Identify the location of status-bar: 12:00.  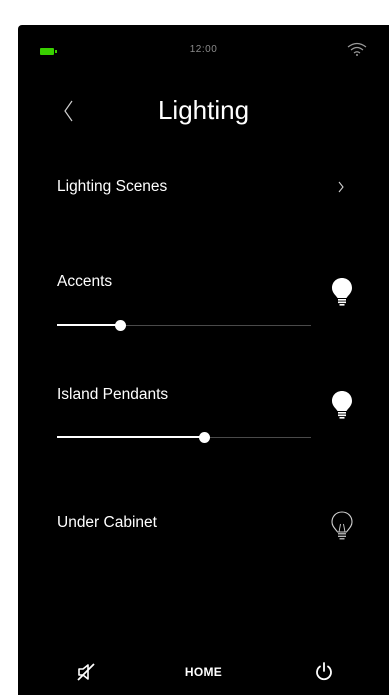
(203, 51).